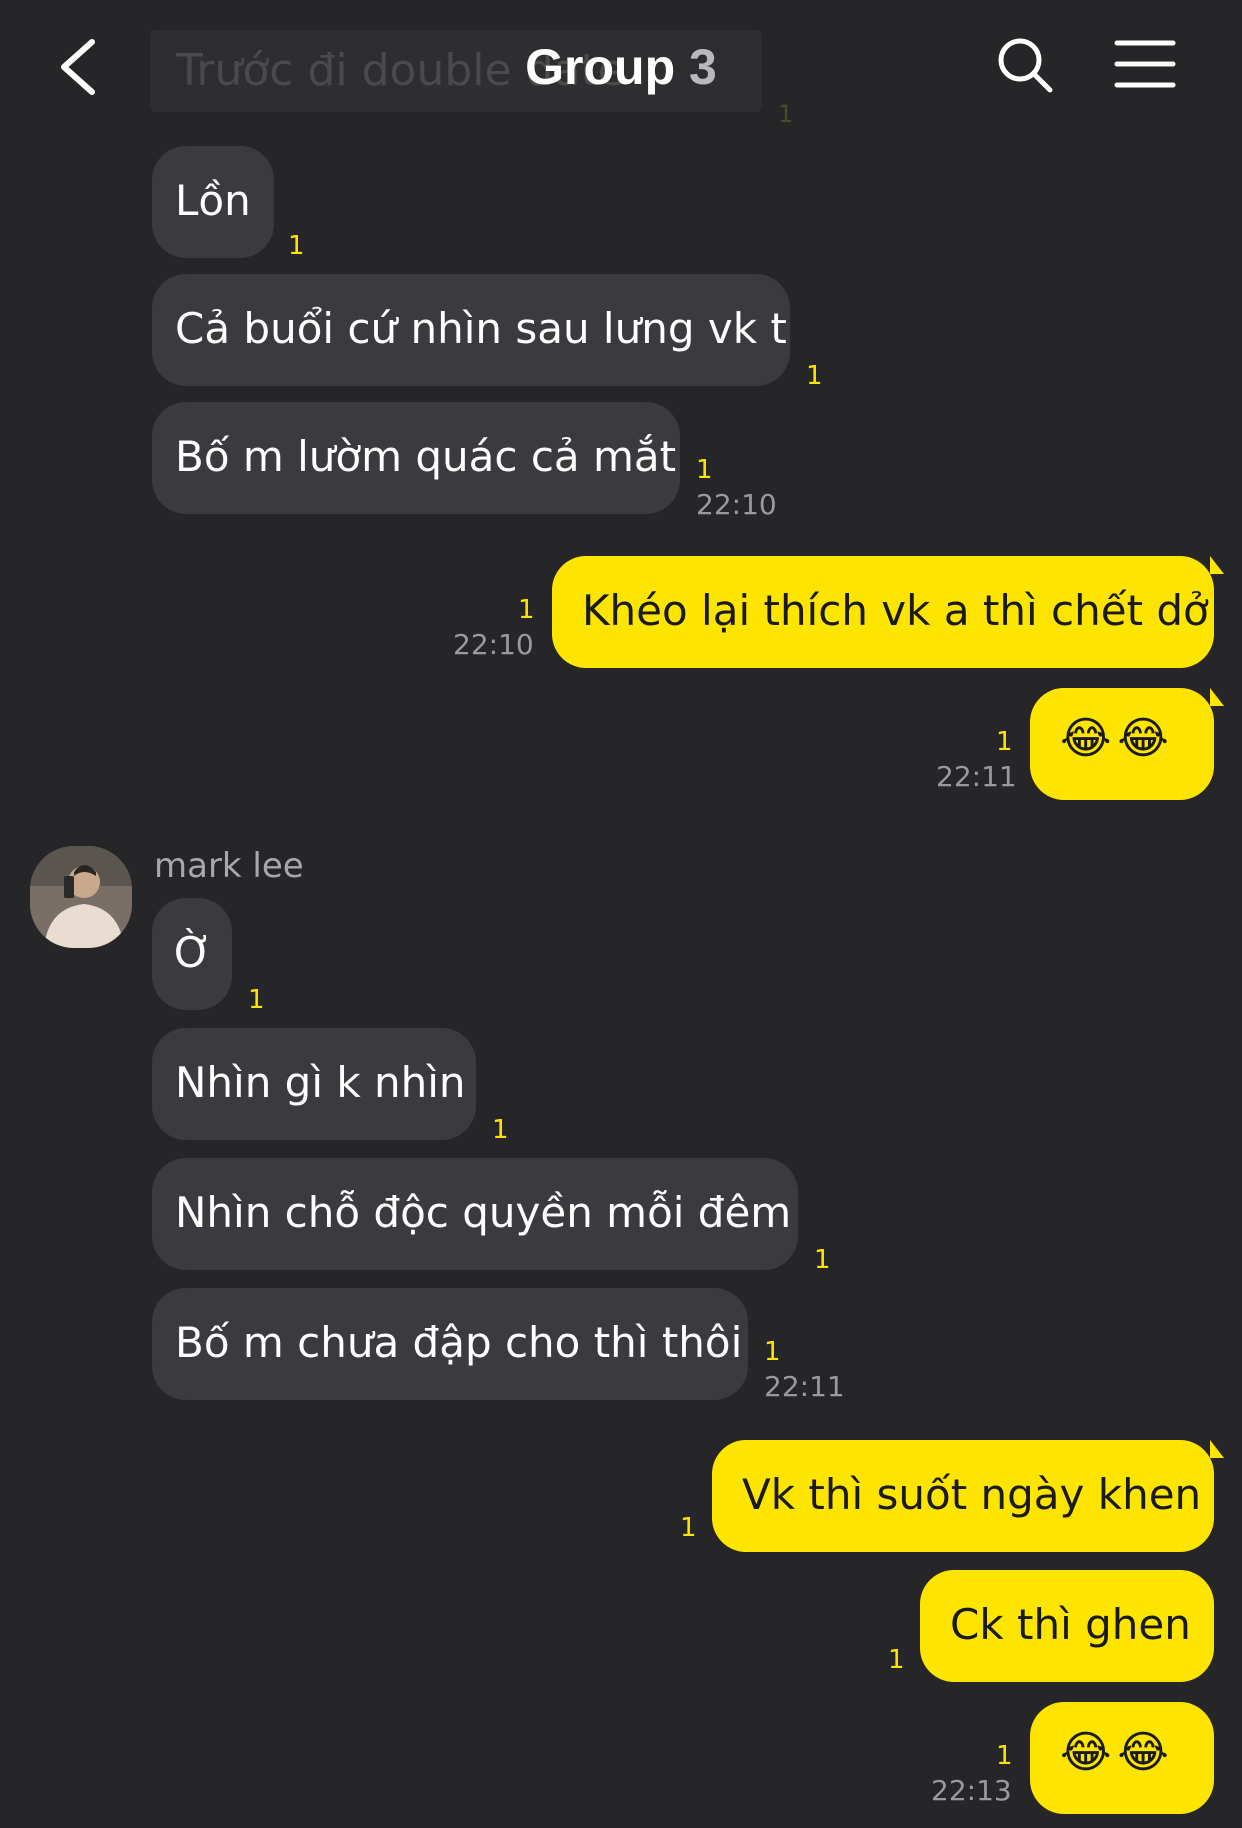  What do you see at coordinates (229, 866) in the screenshot?
I see `sender-name: mark lee` at bounding box center [229, 866].